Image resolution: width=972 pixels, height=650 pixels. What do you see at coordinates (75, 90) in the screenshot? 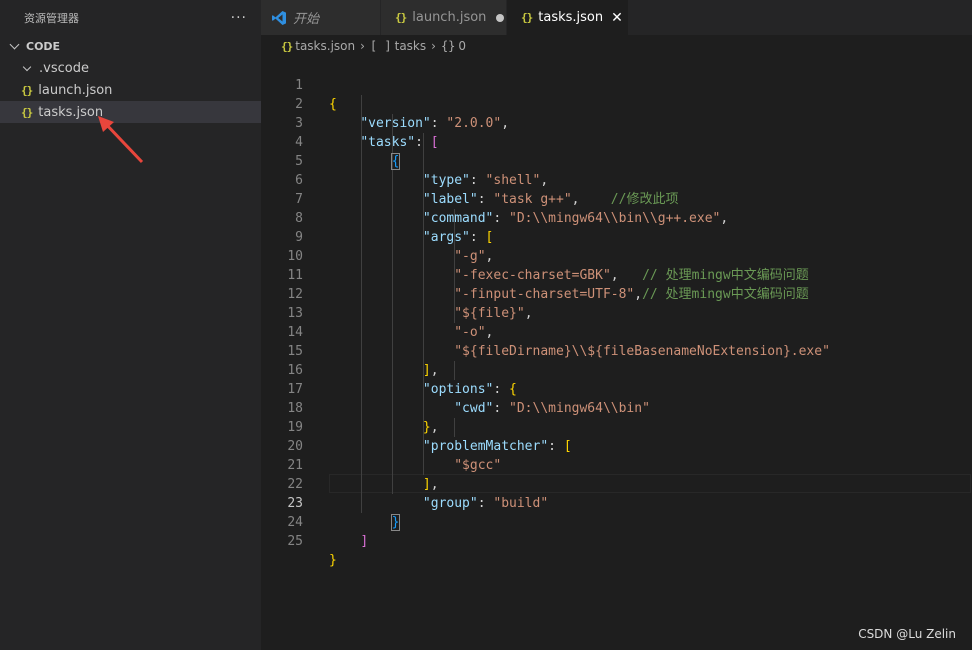
I see `tree-item-label: launch.json` at bounding box center [75, 90].